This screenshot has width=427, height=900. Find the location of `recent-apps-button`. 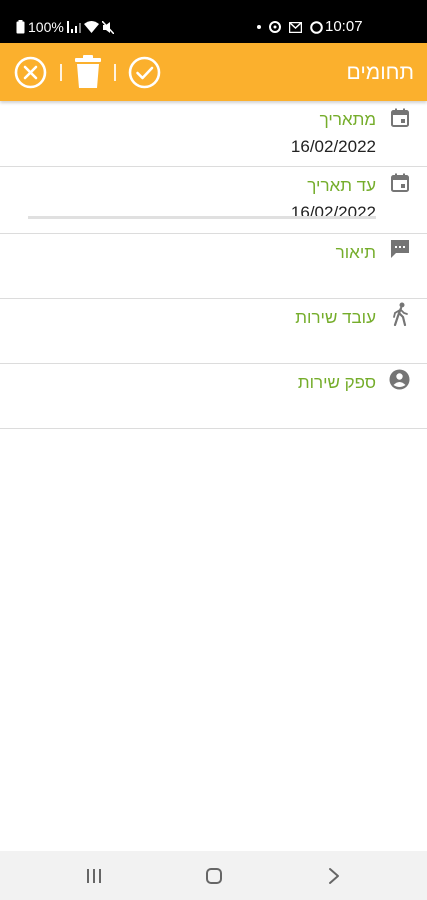

recent-apps-button is located at coordinates (94, 875).